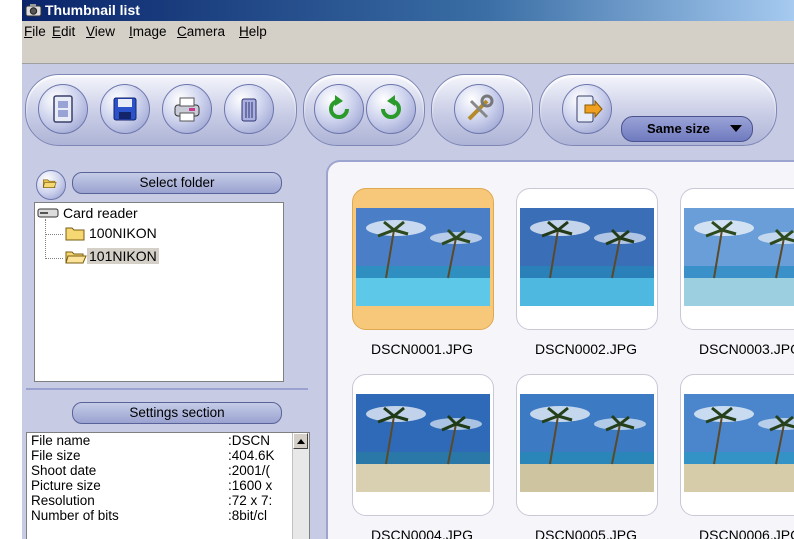  Describe the element at coordinates (586, 349) in the screenshot. I see `thumbnail-caption: DSCN0002.JPG` at that location.